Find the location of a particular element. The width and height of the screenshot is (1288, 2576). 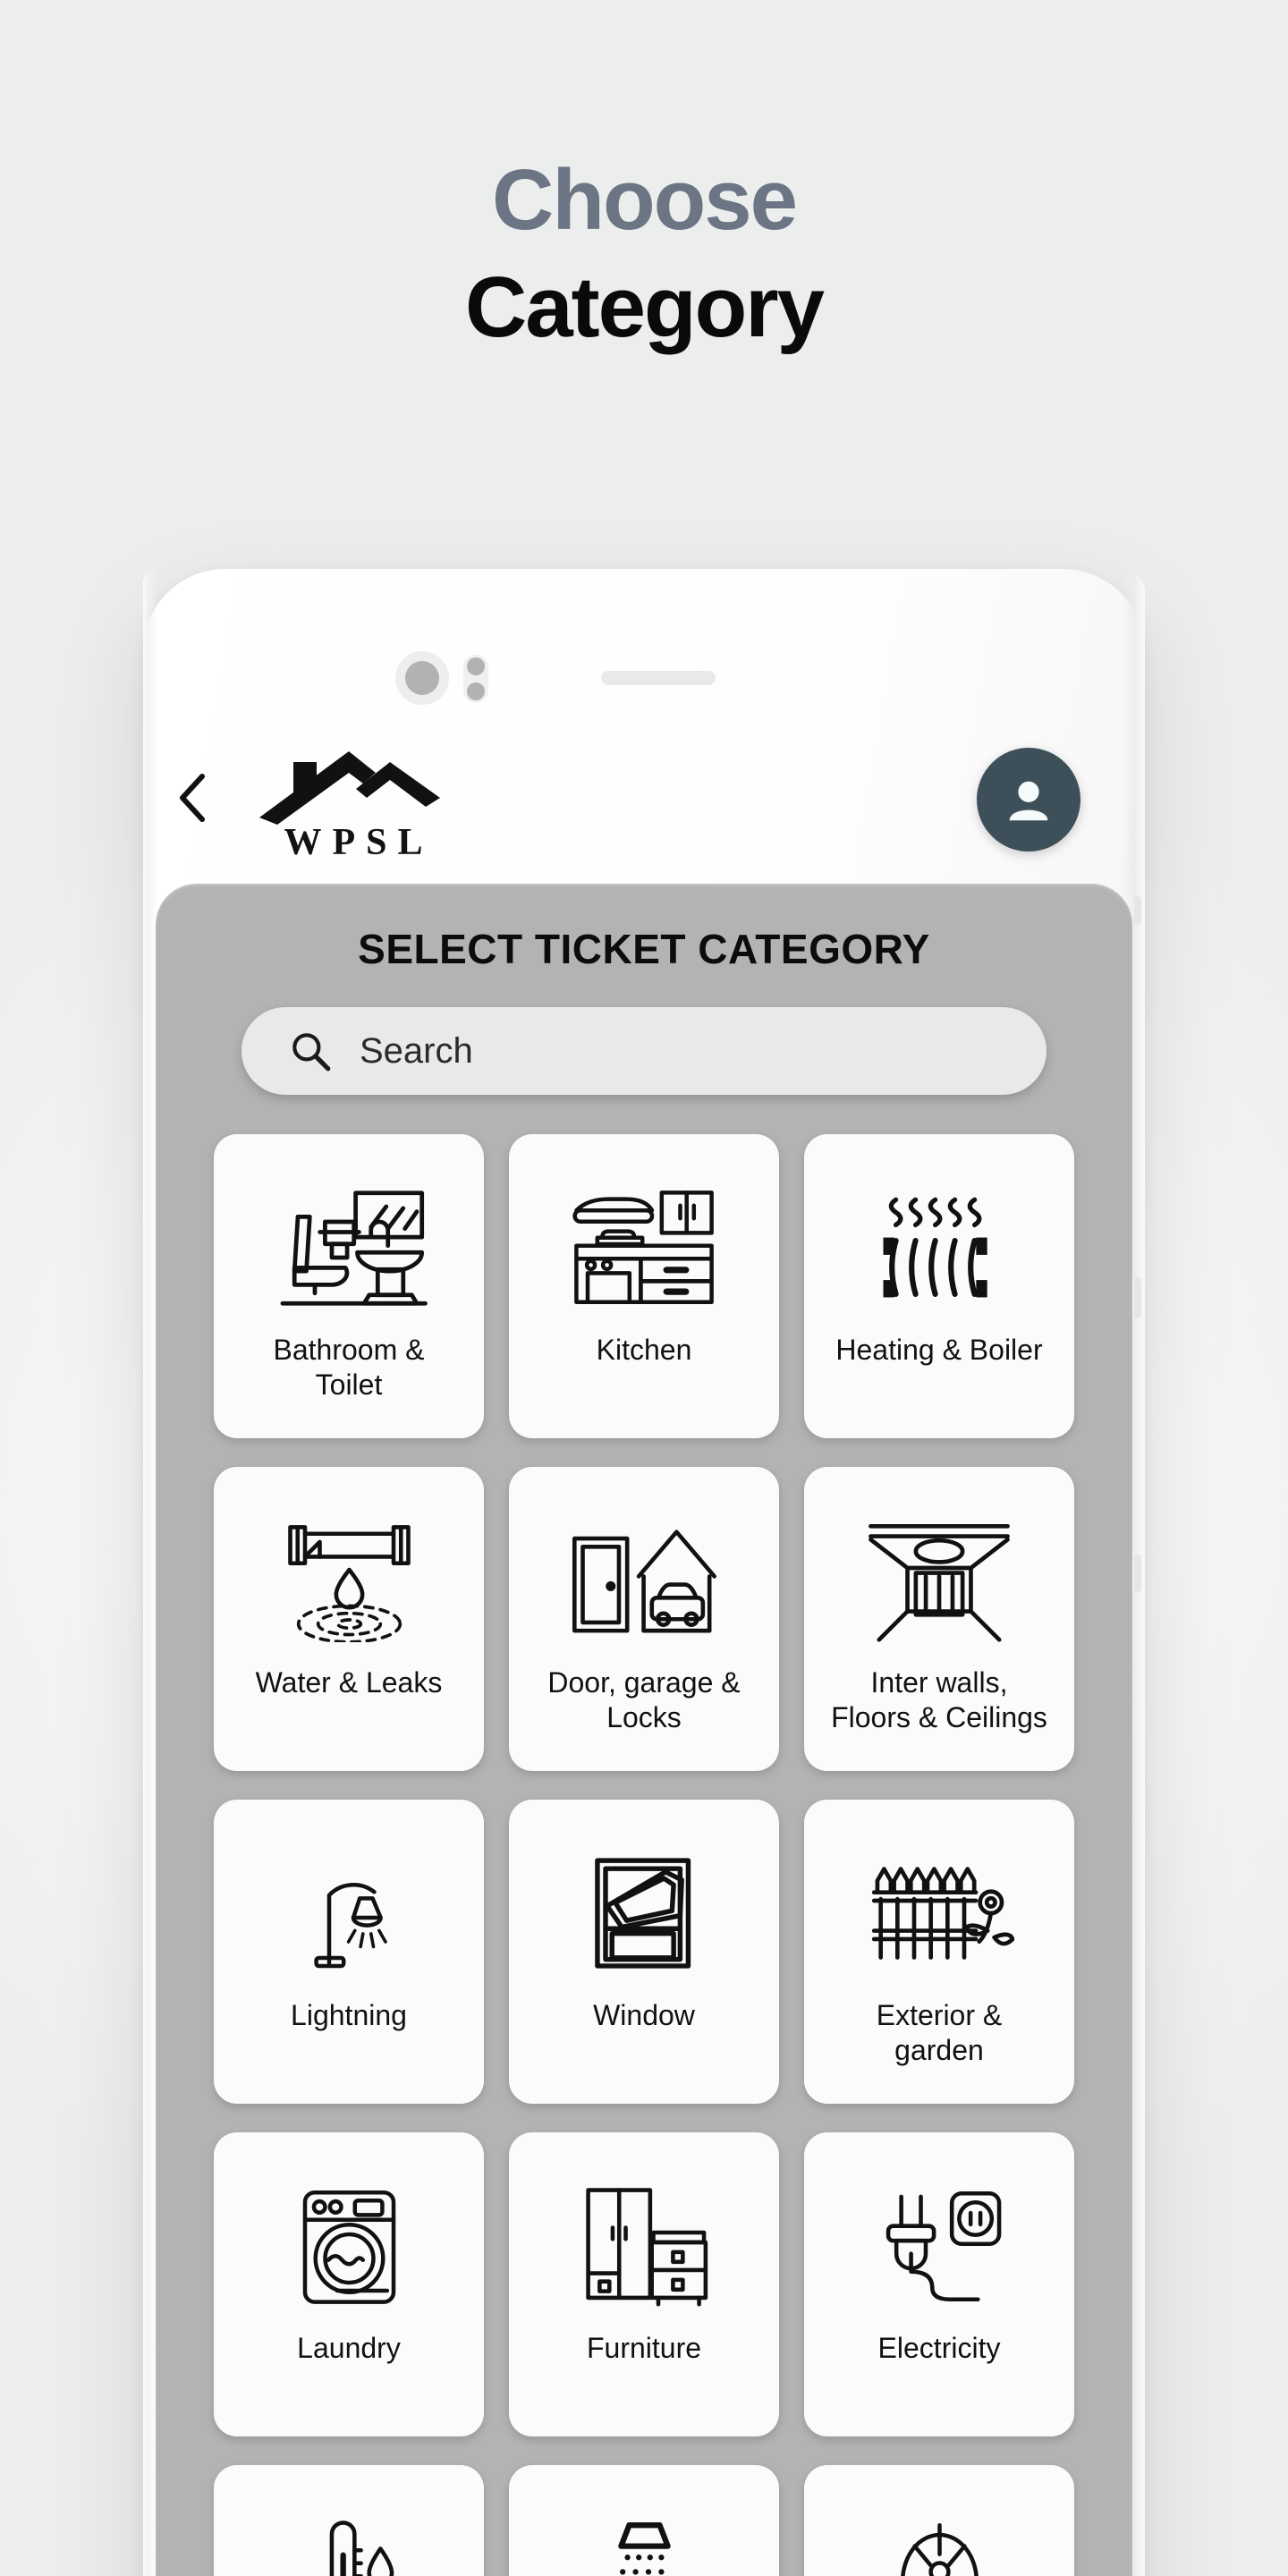

category-card-shower is located at coordinates (644, 2520).